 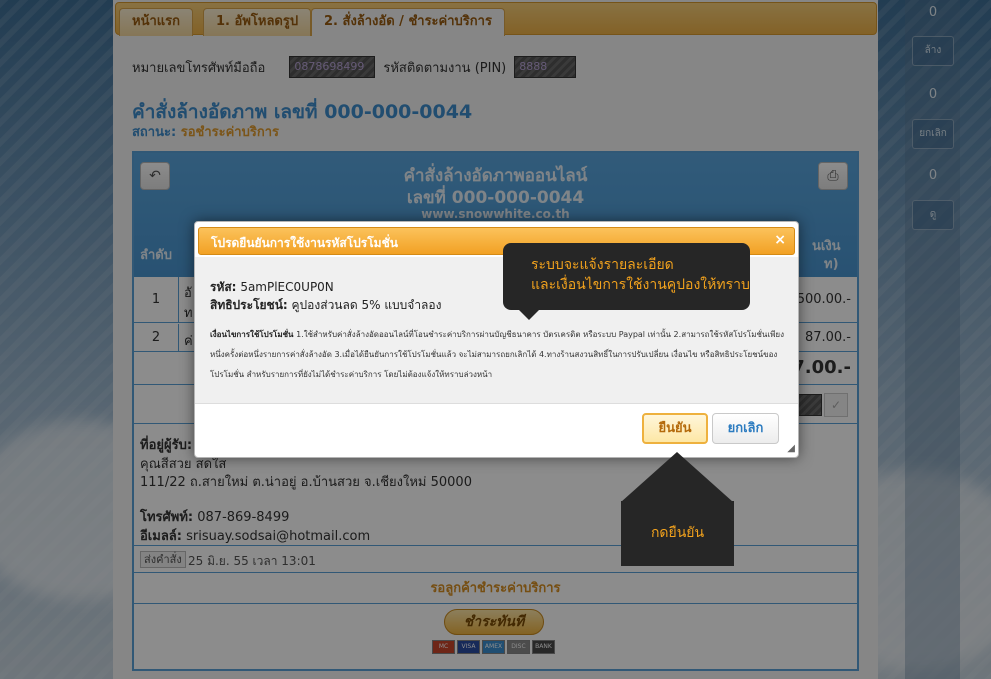 What do you see at coordinates (602, 265) in the screenshot?
I see `tooltip-line: ระบบจะแจ้งรายละเอียด` at bounding box center [602, 265].